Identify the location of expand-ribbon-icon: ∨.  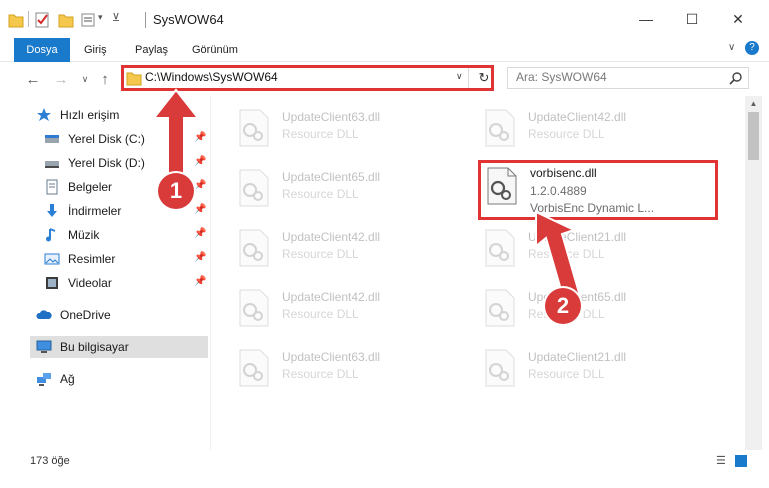
(731, 47).